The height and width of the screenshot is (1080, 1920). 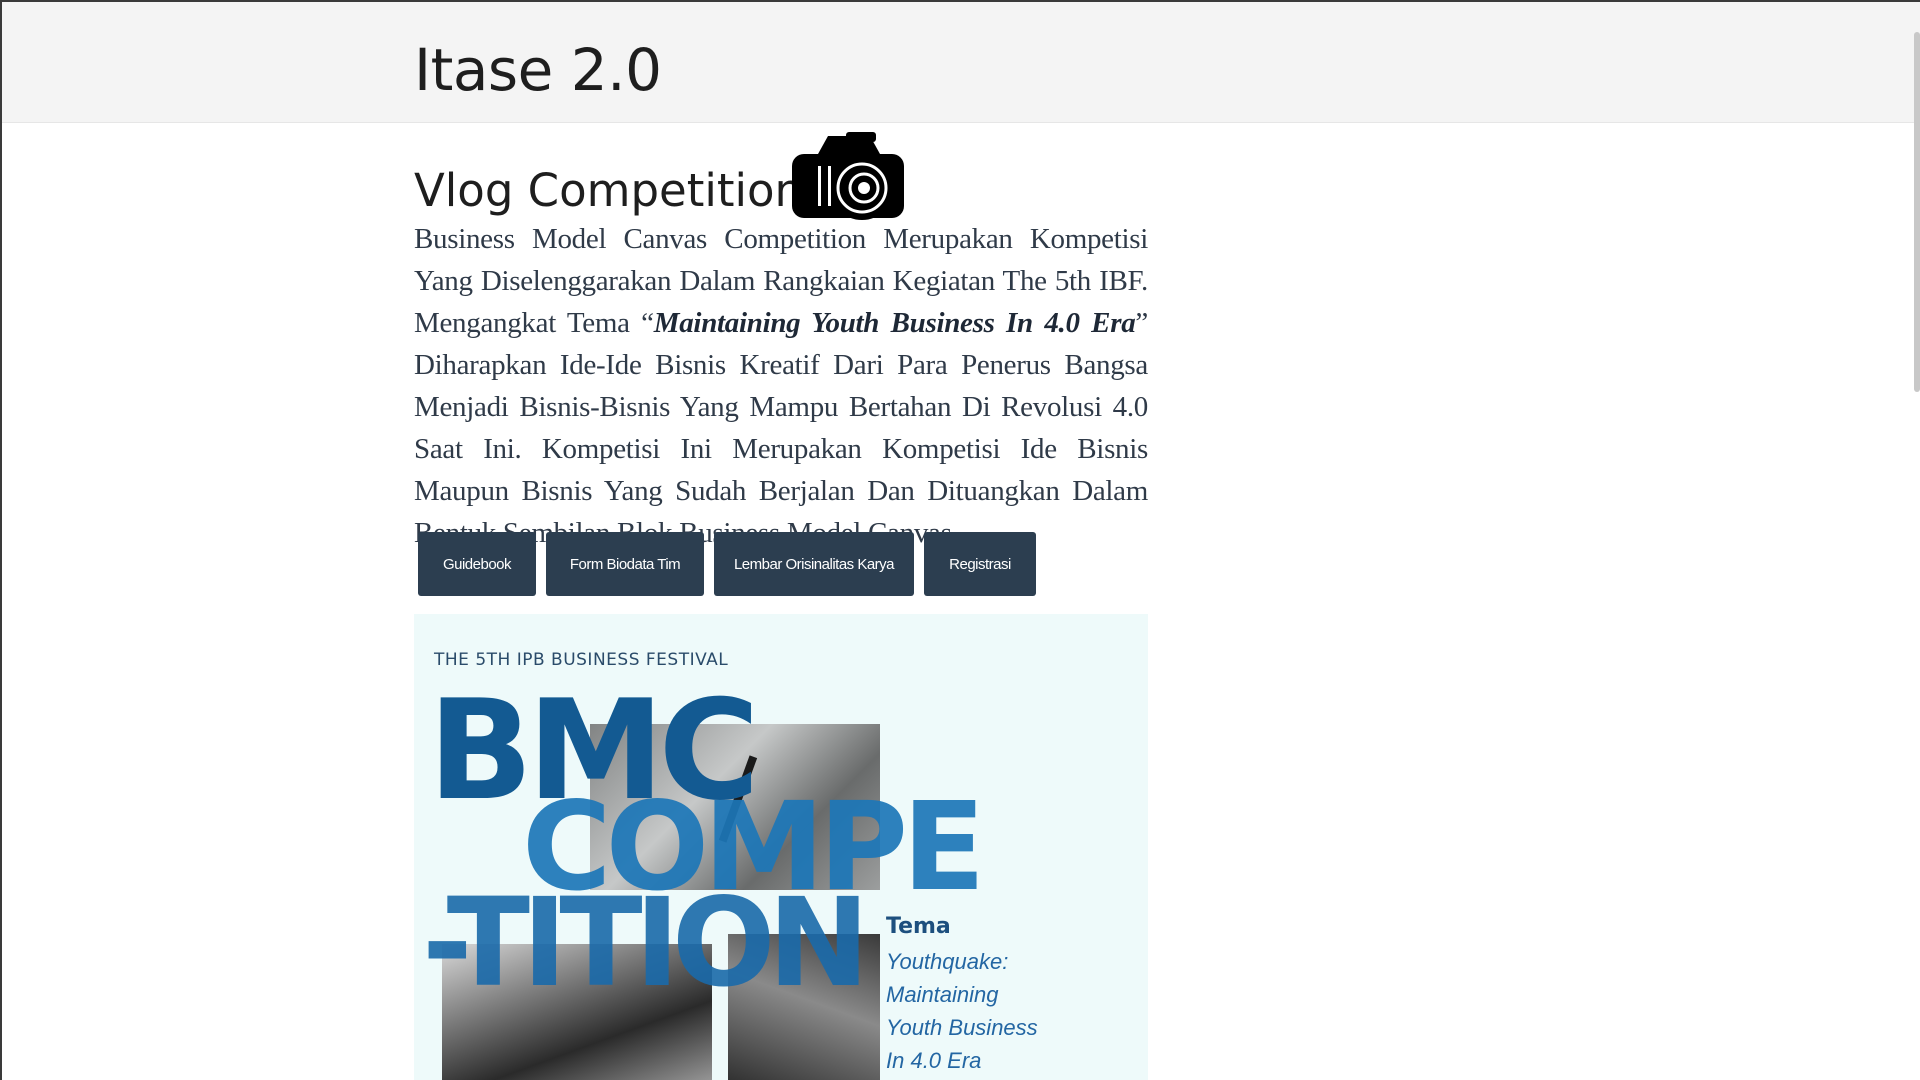 I want to click on lembar-orisinalitas-karya-button: Lembar Orisinalitas Karya, so click(x=814, y=564).